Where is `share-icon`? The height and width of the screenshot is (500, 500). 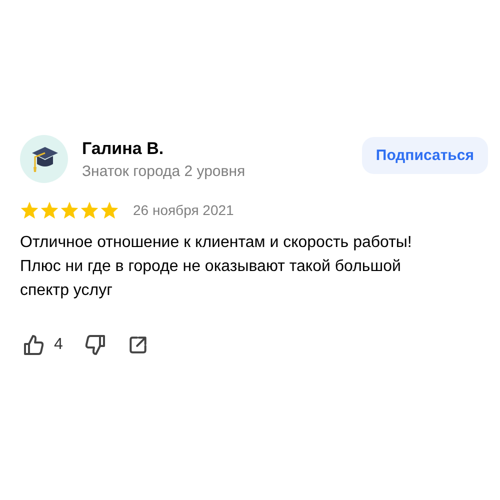
share-icon is located at coordinates (137, 345).